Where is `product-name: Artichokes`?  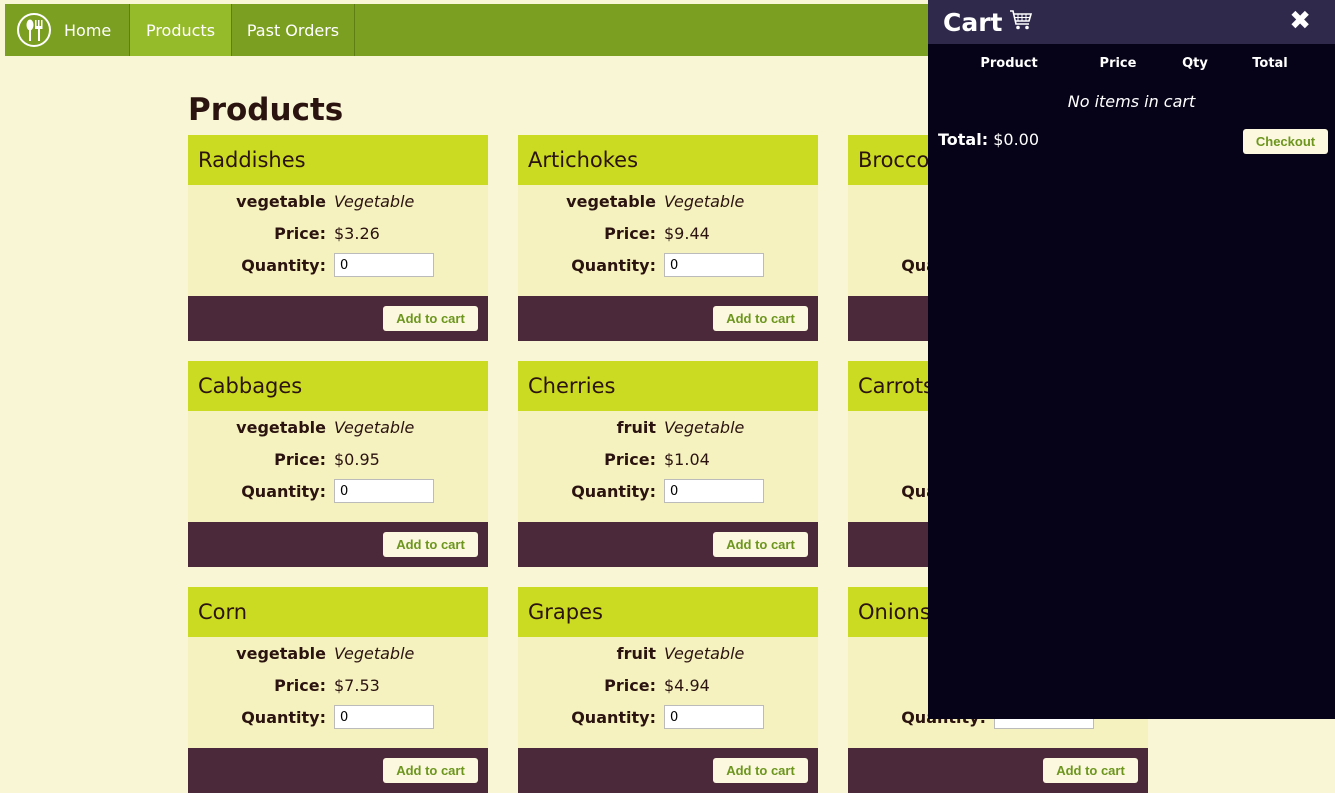
product-name: Artichokes is located at coordinates (668, 160).